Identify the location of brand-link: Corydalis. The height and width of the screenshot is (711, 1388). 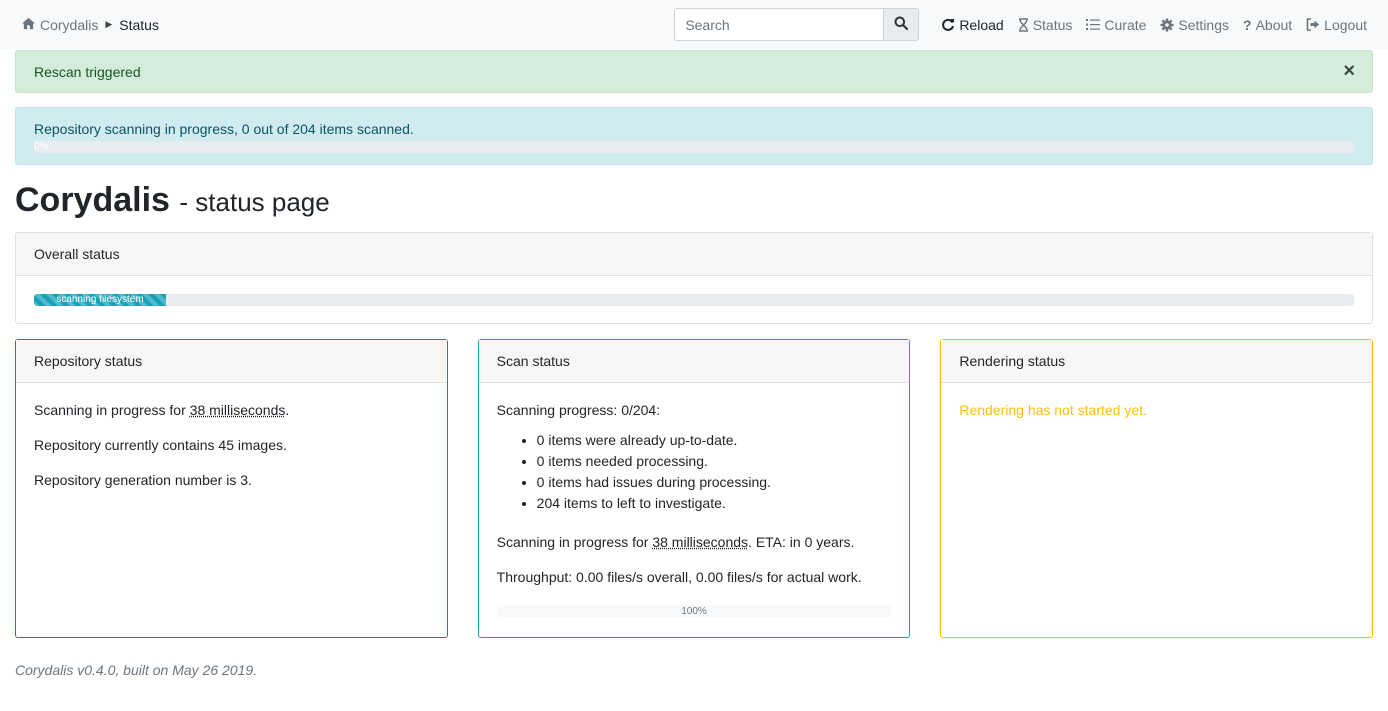
(59, 25).